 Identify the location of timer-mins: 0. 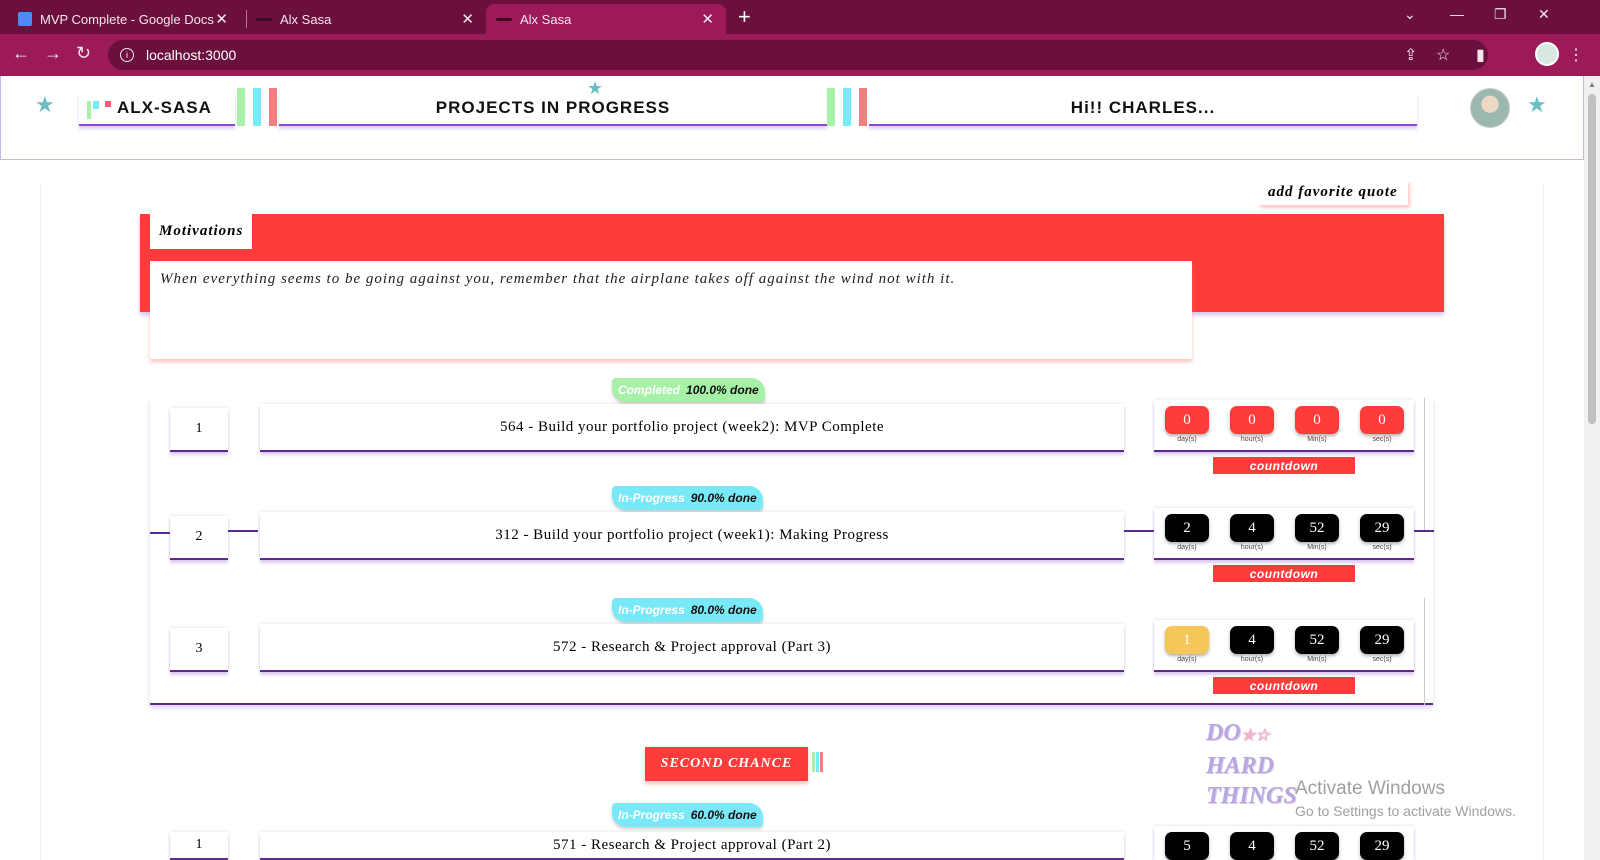
(1317, 420).